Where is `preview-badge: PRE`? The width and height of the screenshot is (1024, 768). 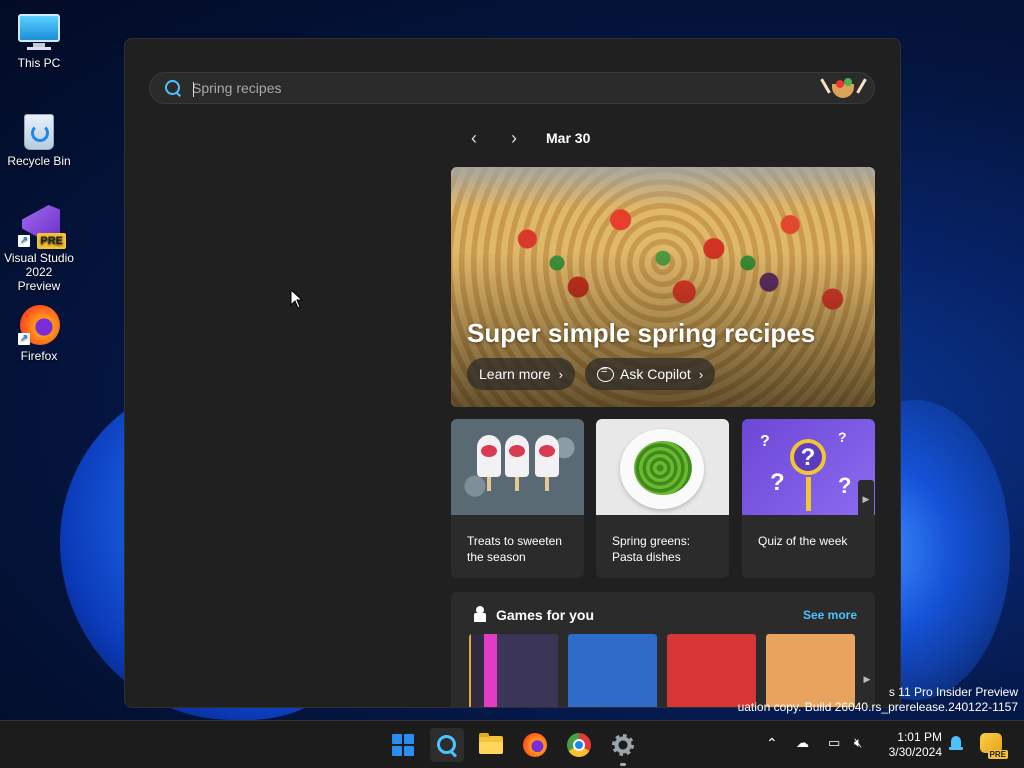
preview-badge: PRE is located at coordinates (51, 241).